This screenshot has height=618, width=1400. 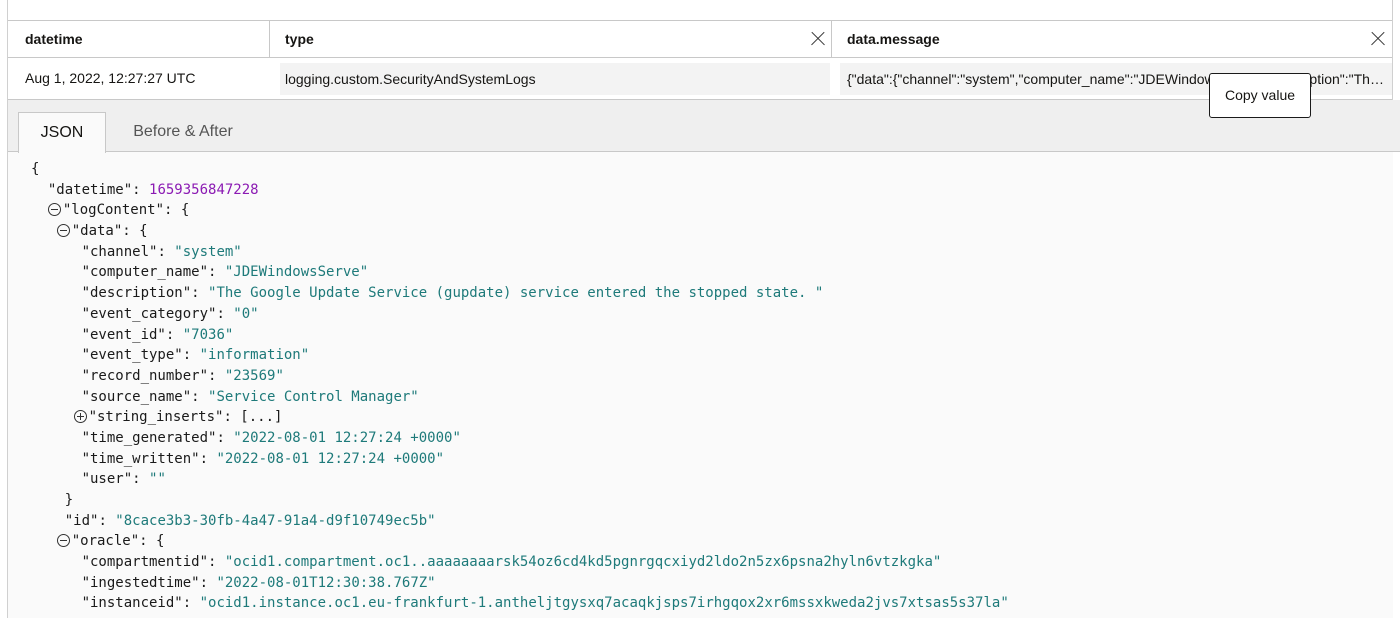 What do you see at coordinates (704, 126) in the screenshot?
I see `tab-bar: JSON Before & After` at bounding box center [704, 126].